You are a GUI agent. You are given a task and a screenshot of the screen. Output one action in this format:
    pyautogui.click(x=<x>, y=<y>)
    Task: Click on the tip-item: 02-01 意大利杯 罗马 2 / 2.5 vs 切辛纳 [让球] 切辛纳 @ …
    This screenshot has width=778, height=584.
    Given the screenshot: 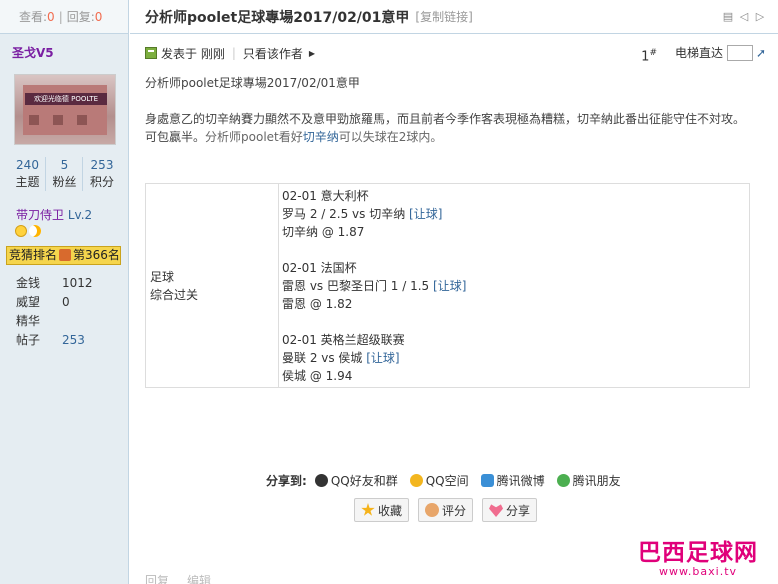 What is the action you would take?
    pyautogui.click(x=374, y=214)
    